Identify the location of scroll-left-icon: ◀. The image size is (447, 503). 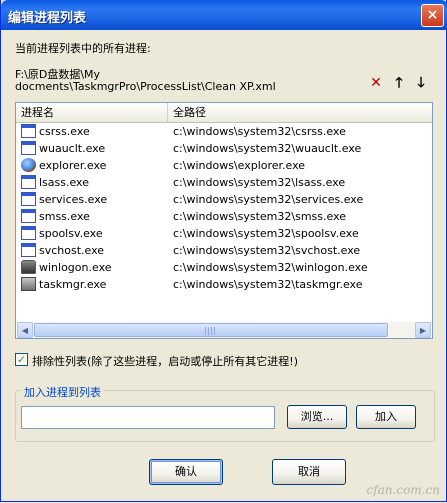
(25, 330).